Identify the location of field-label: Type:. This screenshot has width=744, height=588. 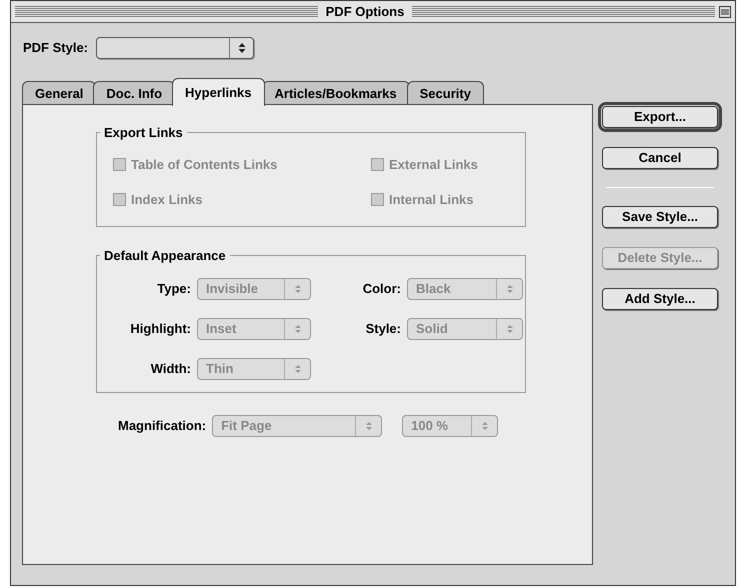
(173, 289).